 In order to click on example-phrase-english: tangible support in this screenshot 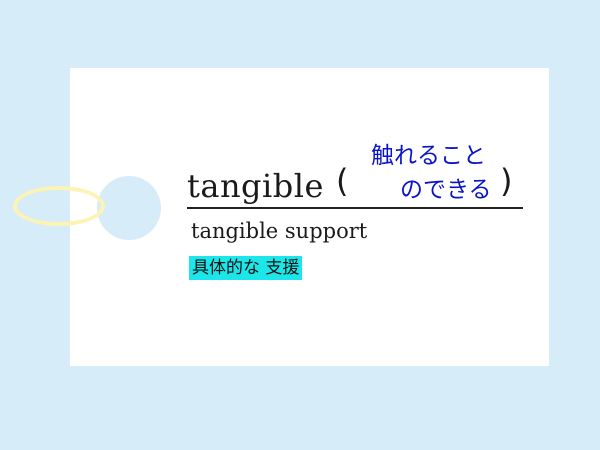, I will do `click(279, 231)`.